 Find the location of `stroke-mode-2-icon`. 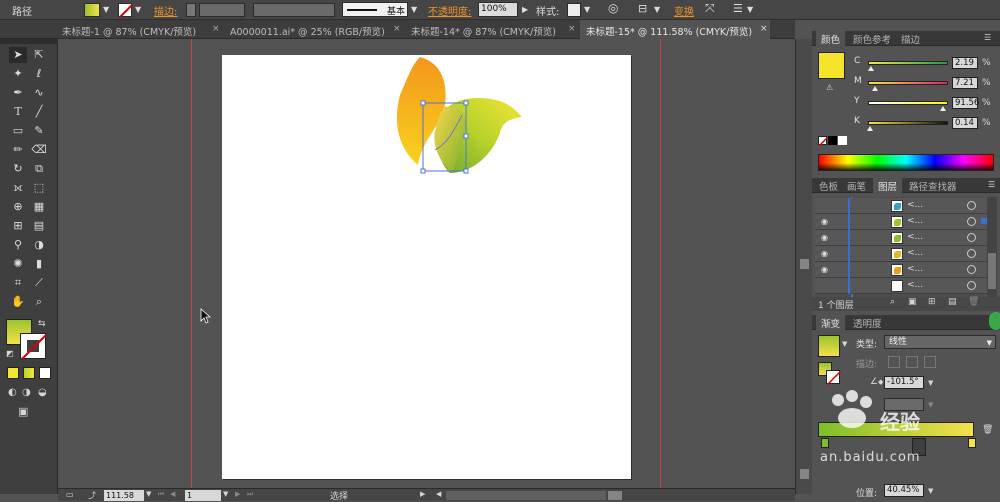

stroke-mode-2-icon is located at coordinates (912, 362).